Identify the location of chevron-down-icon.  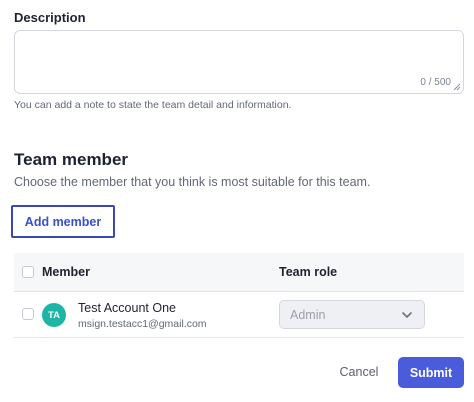
(407, 315).